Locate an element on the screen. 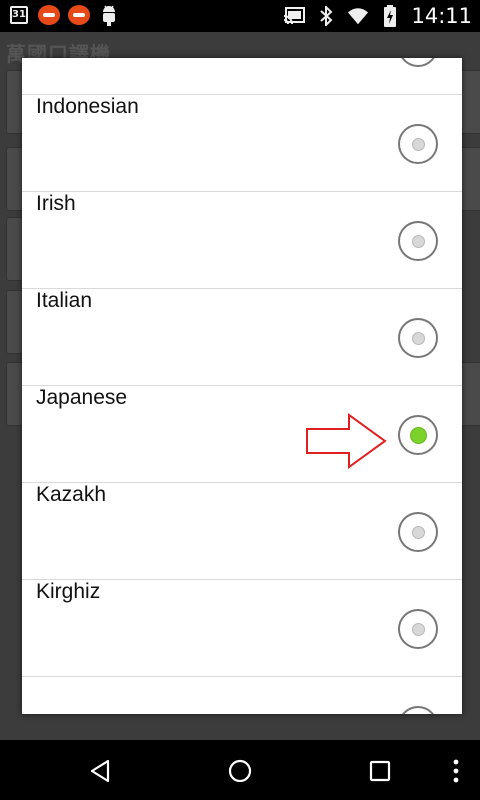 The width and height of the screenshot is (480, 800). annotation-arrow-icon is located at coordinates (346, 441).